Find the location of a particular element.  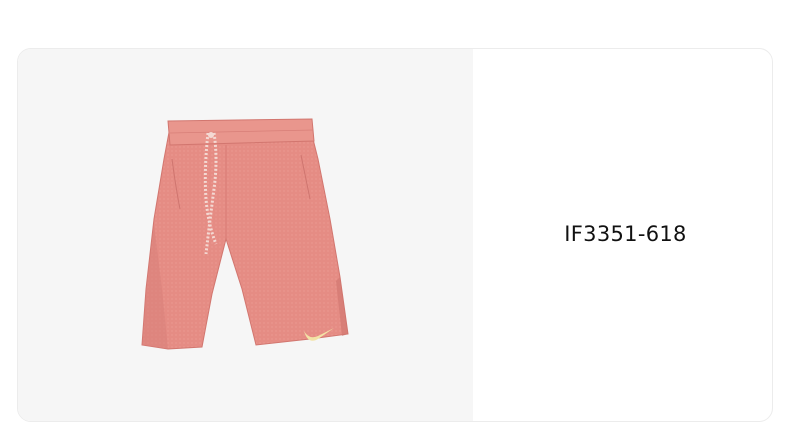

shorts-waistband is located at coordinates (241, 132).